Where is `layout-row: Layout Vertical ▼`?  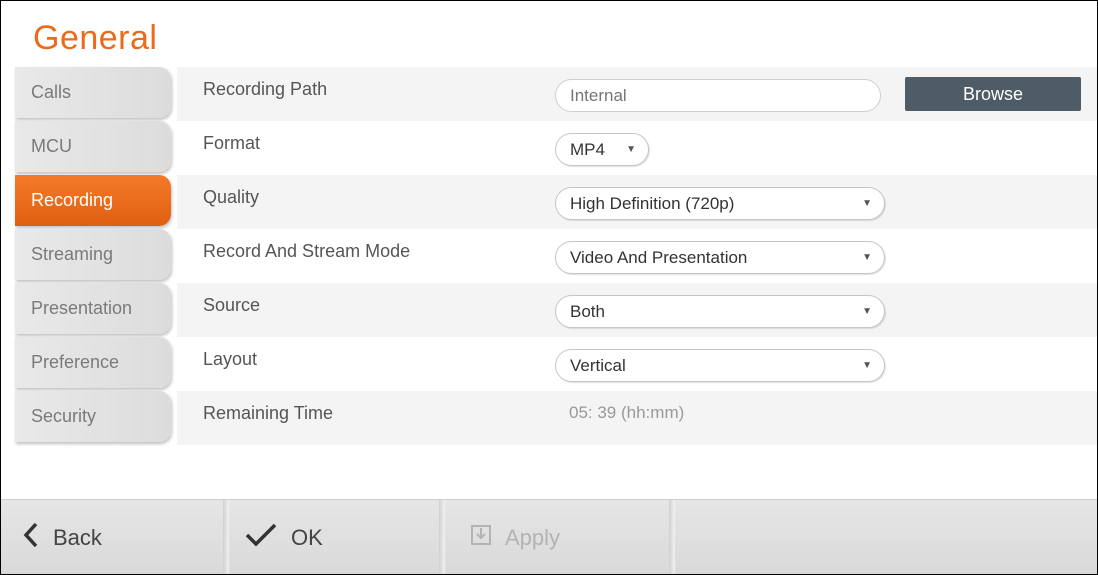
layout-row: Layout Vertical ▼ is located at coordinates (637, 364).